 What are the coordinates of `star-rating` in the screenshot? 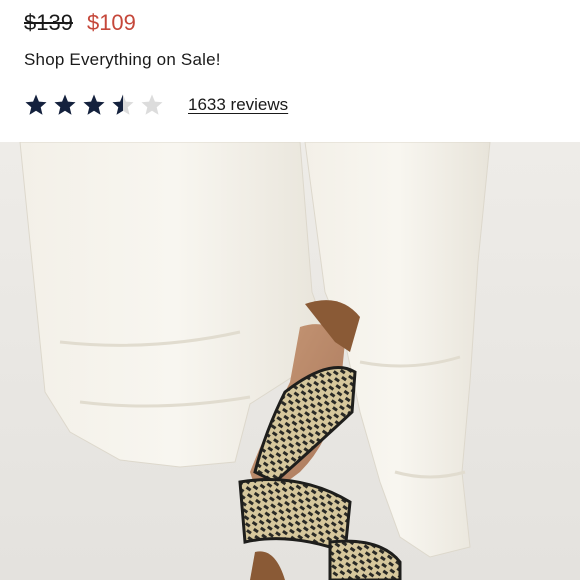 It's located at (94, 105).